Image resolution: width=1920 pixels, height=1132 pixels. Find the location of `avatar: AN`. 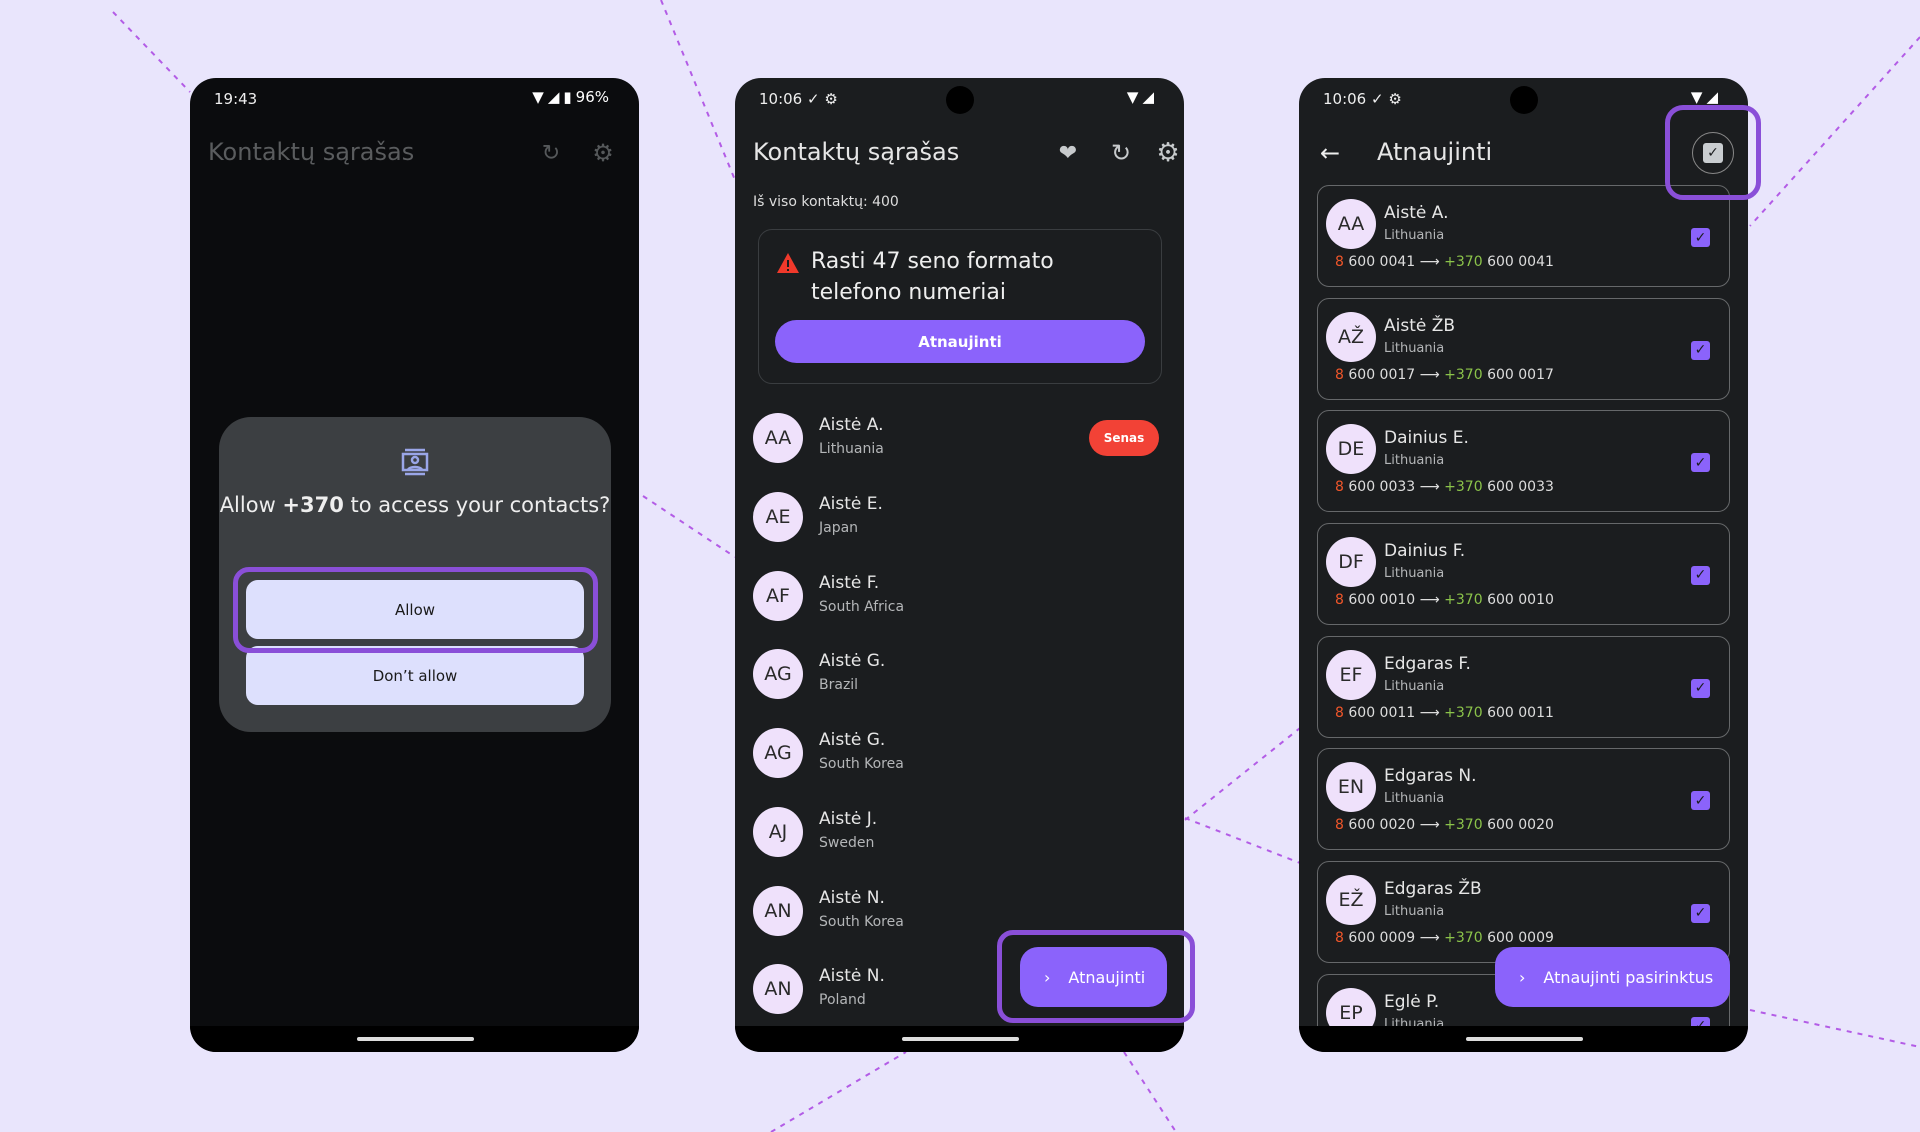

avatar: AN is located at coordinates (778, 989).